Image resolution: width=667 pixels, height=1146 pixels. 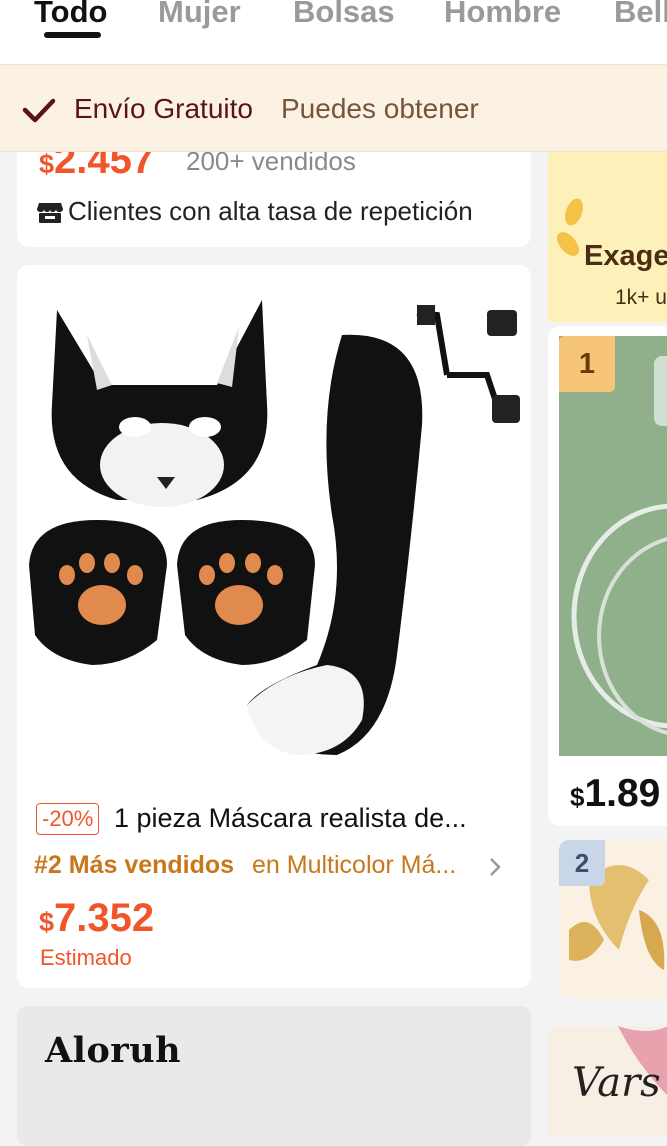 What do you see at coordinates (68, 819) in the screenshot?
I see `discount-badge: -20%` at bounding box center [68, 819].